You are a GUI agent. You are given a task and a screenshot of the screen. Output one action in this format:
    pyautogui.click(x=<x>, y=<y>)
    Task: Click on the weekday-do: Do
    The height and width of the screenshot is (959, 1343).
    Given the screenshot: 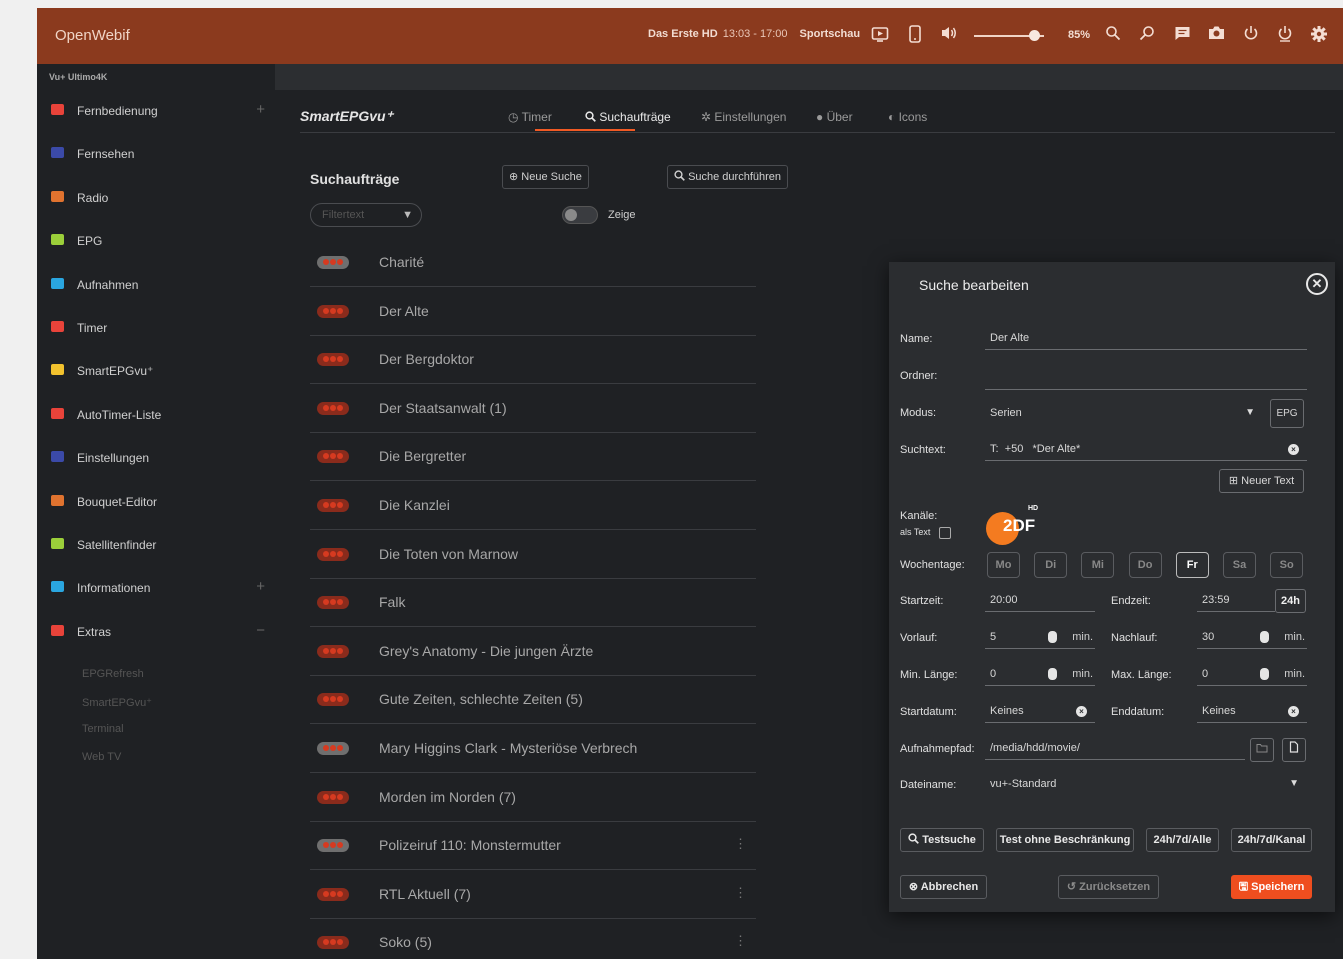 What is the action you would take?
    pyautogui.click(x=1145, y=565)
    